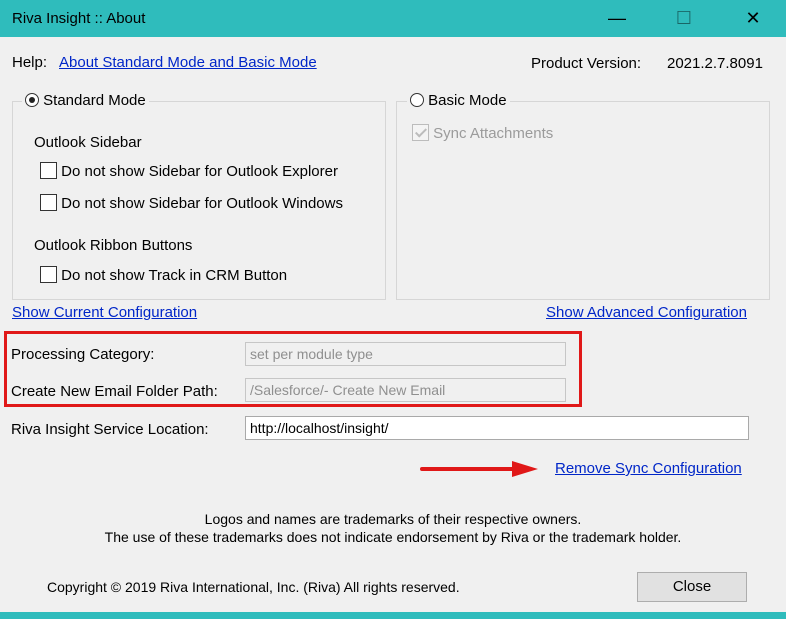 This screenshot has height=619, width=786. What do you see at coordinates (113, 245) in the screenshot?
I see `ribbon-buttons-heading: Outlook Ribbon Buttons` at bounding box center [113, 245].